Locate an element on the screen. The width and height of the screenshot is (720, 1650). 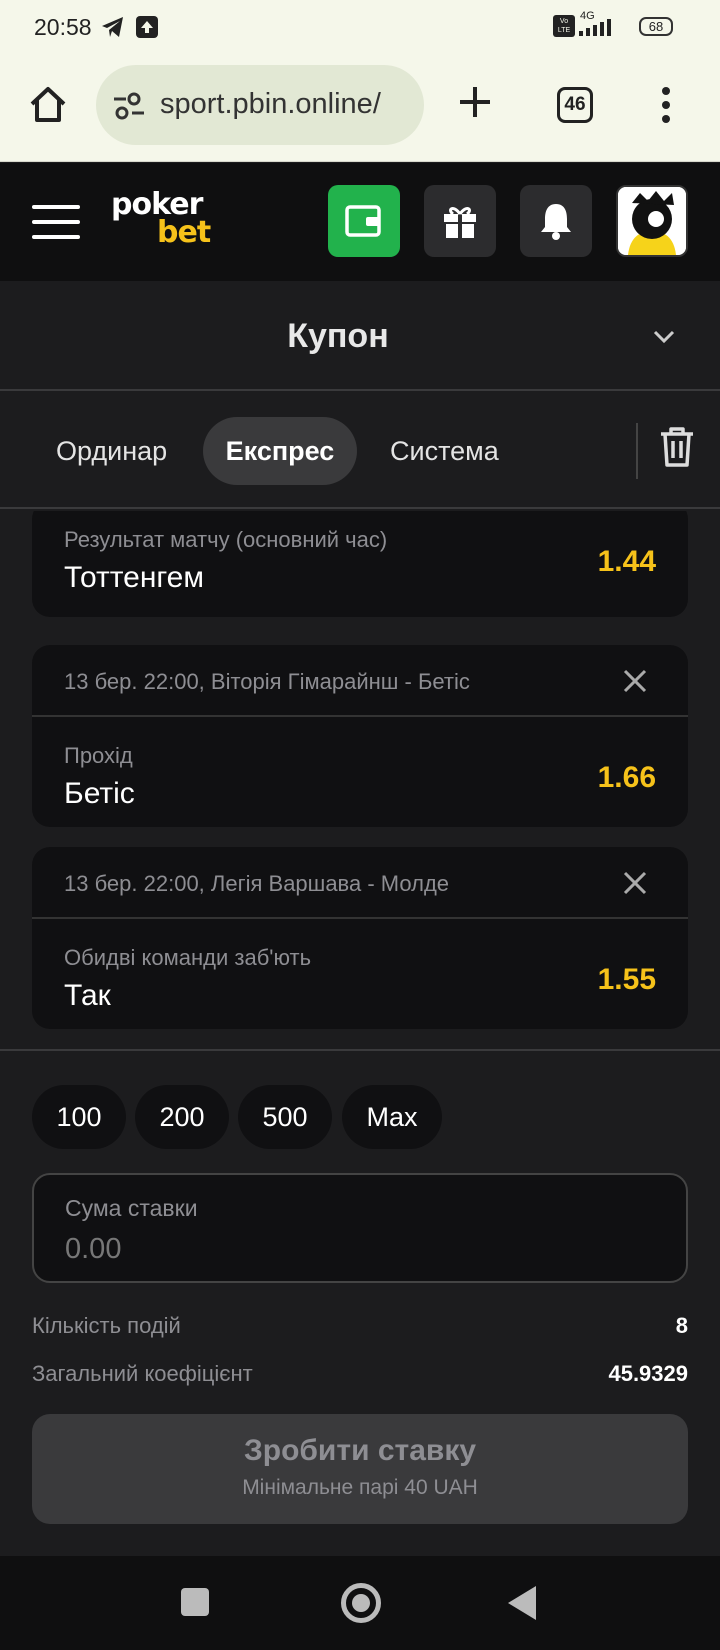
upload-notification-icon is located at coordinates (147, 27).